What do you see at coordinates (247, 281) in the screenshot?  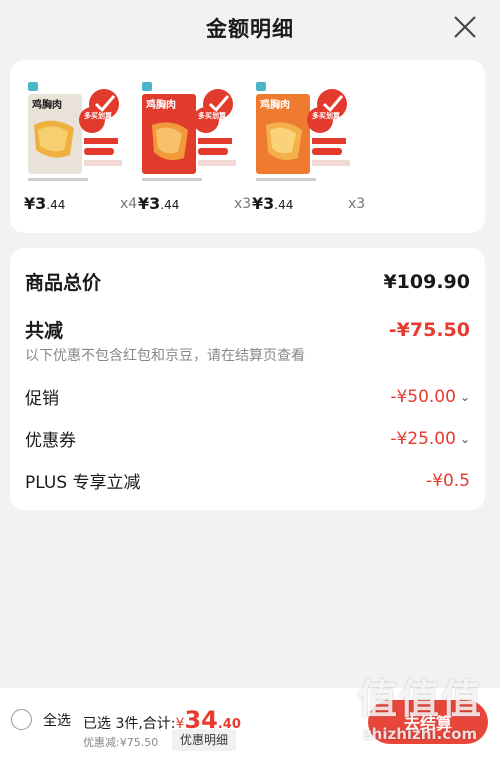 I see `total-row: 商品总价 ¥109.90` at bounding box center [247, 281].